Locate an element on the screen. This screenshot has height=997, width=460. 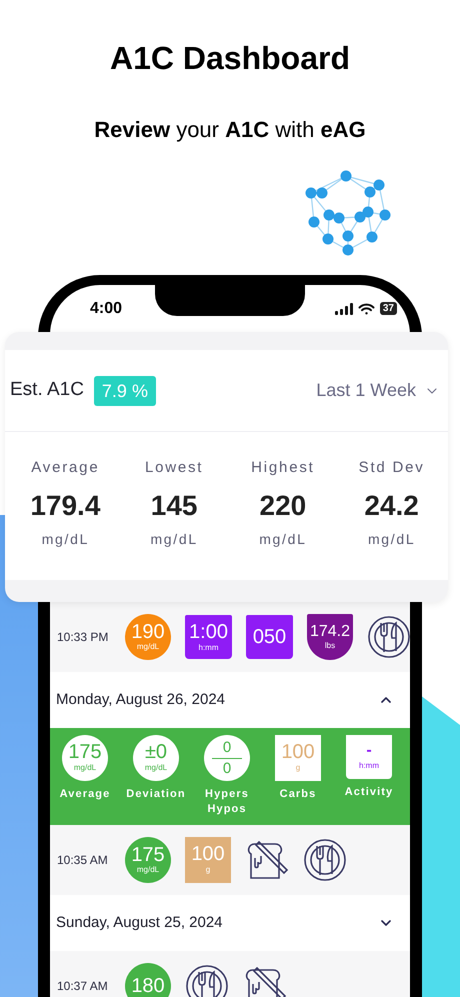
a1c-badge: 7.9 % is located at coordinates (125, 391).